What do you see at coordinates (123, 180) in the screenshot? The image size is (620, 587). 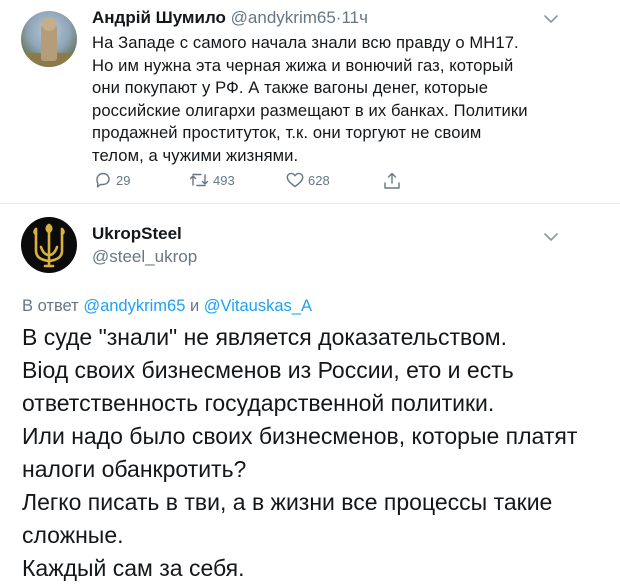 I see `reply-count: 29` at bounding box center [123, 180].